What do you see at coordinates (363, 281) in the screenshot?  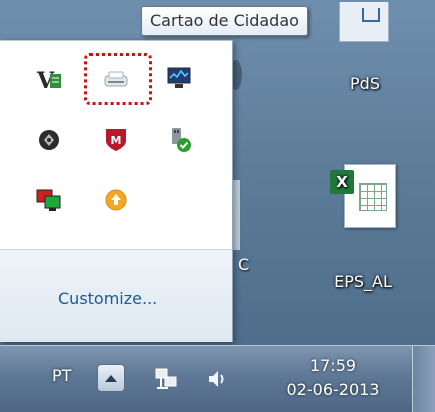 I see `desktop-icon-label: EPS_AL` at bounding box center [363, 281].